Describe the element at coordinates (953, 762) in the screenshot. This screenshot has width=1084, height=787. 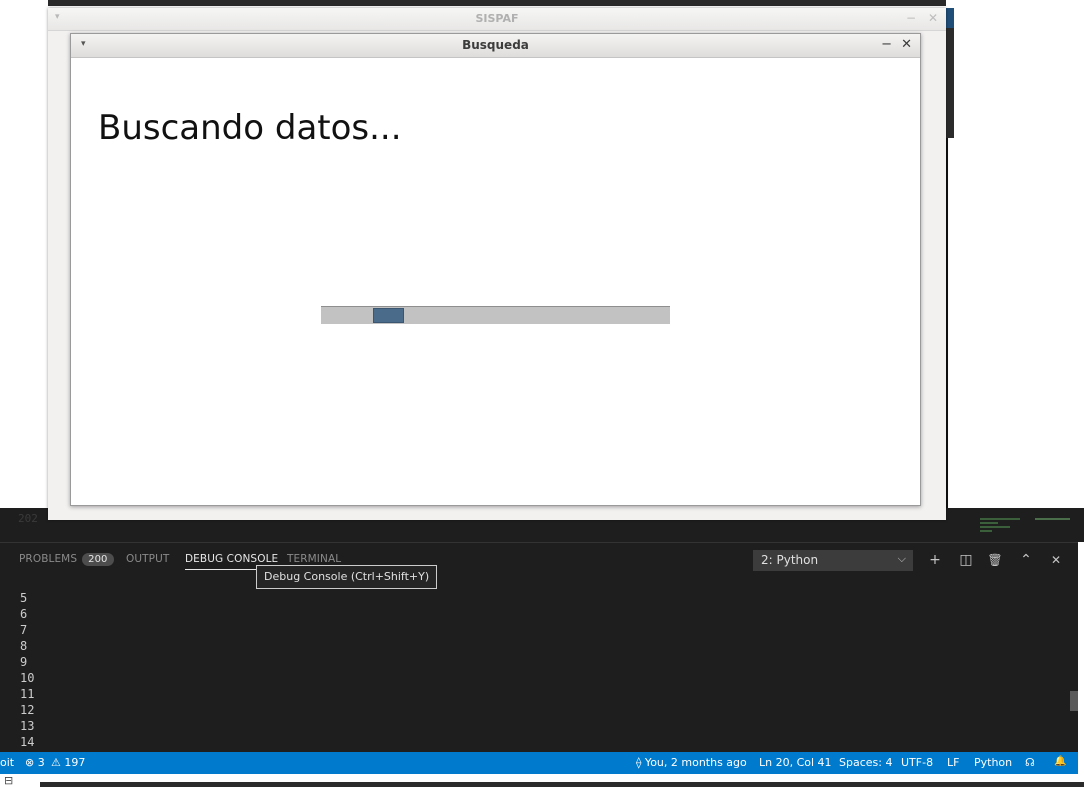
I see `status-eol: LF` at that location.